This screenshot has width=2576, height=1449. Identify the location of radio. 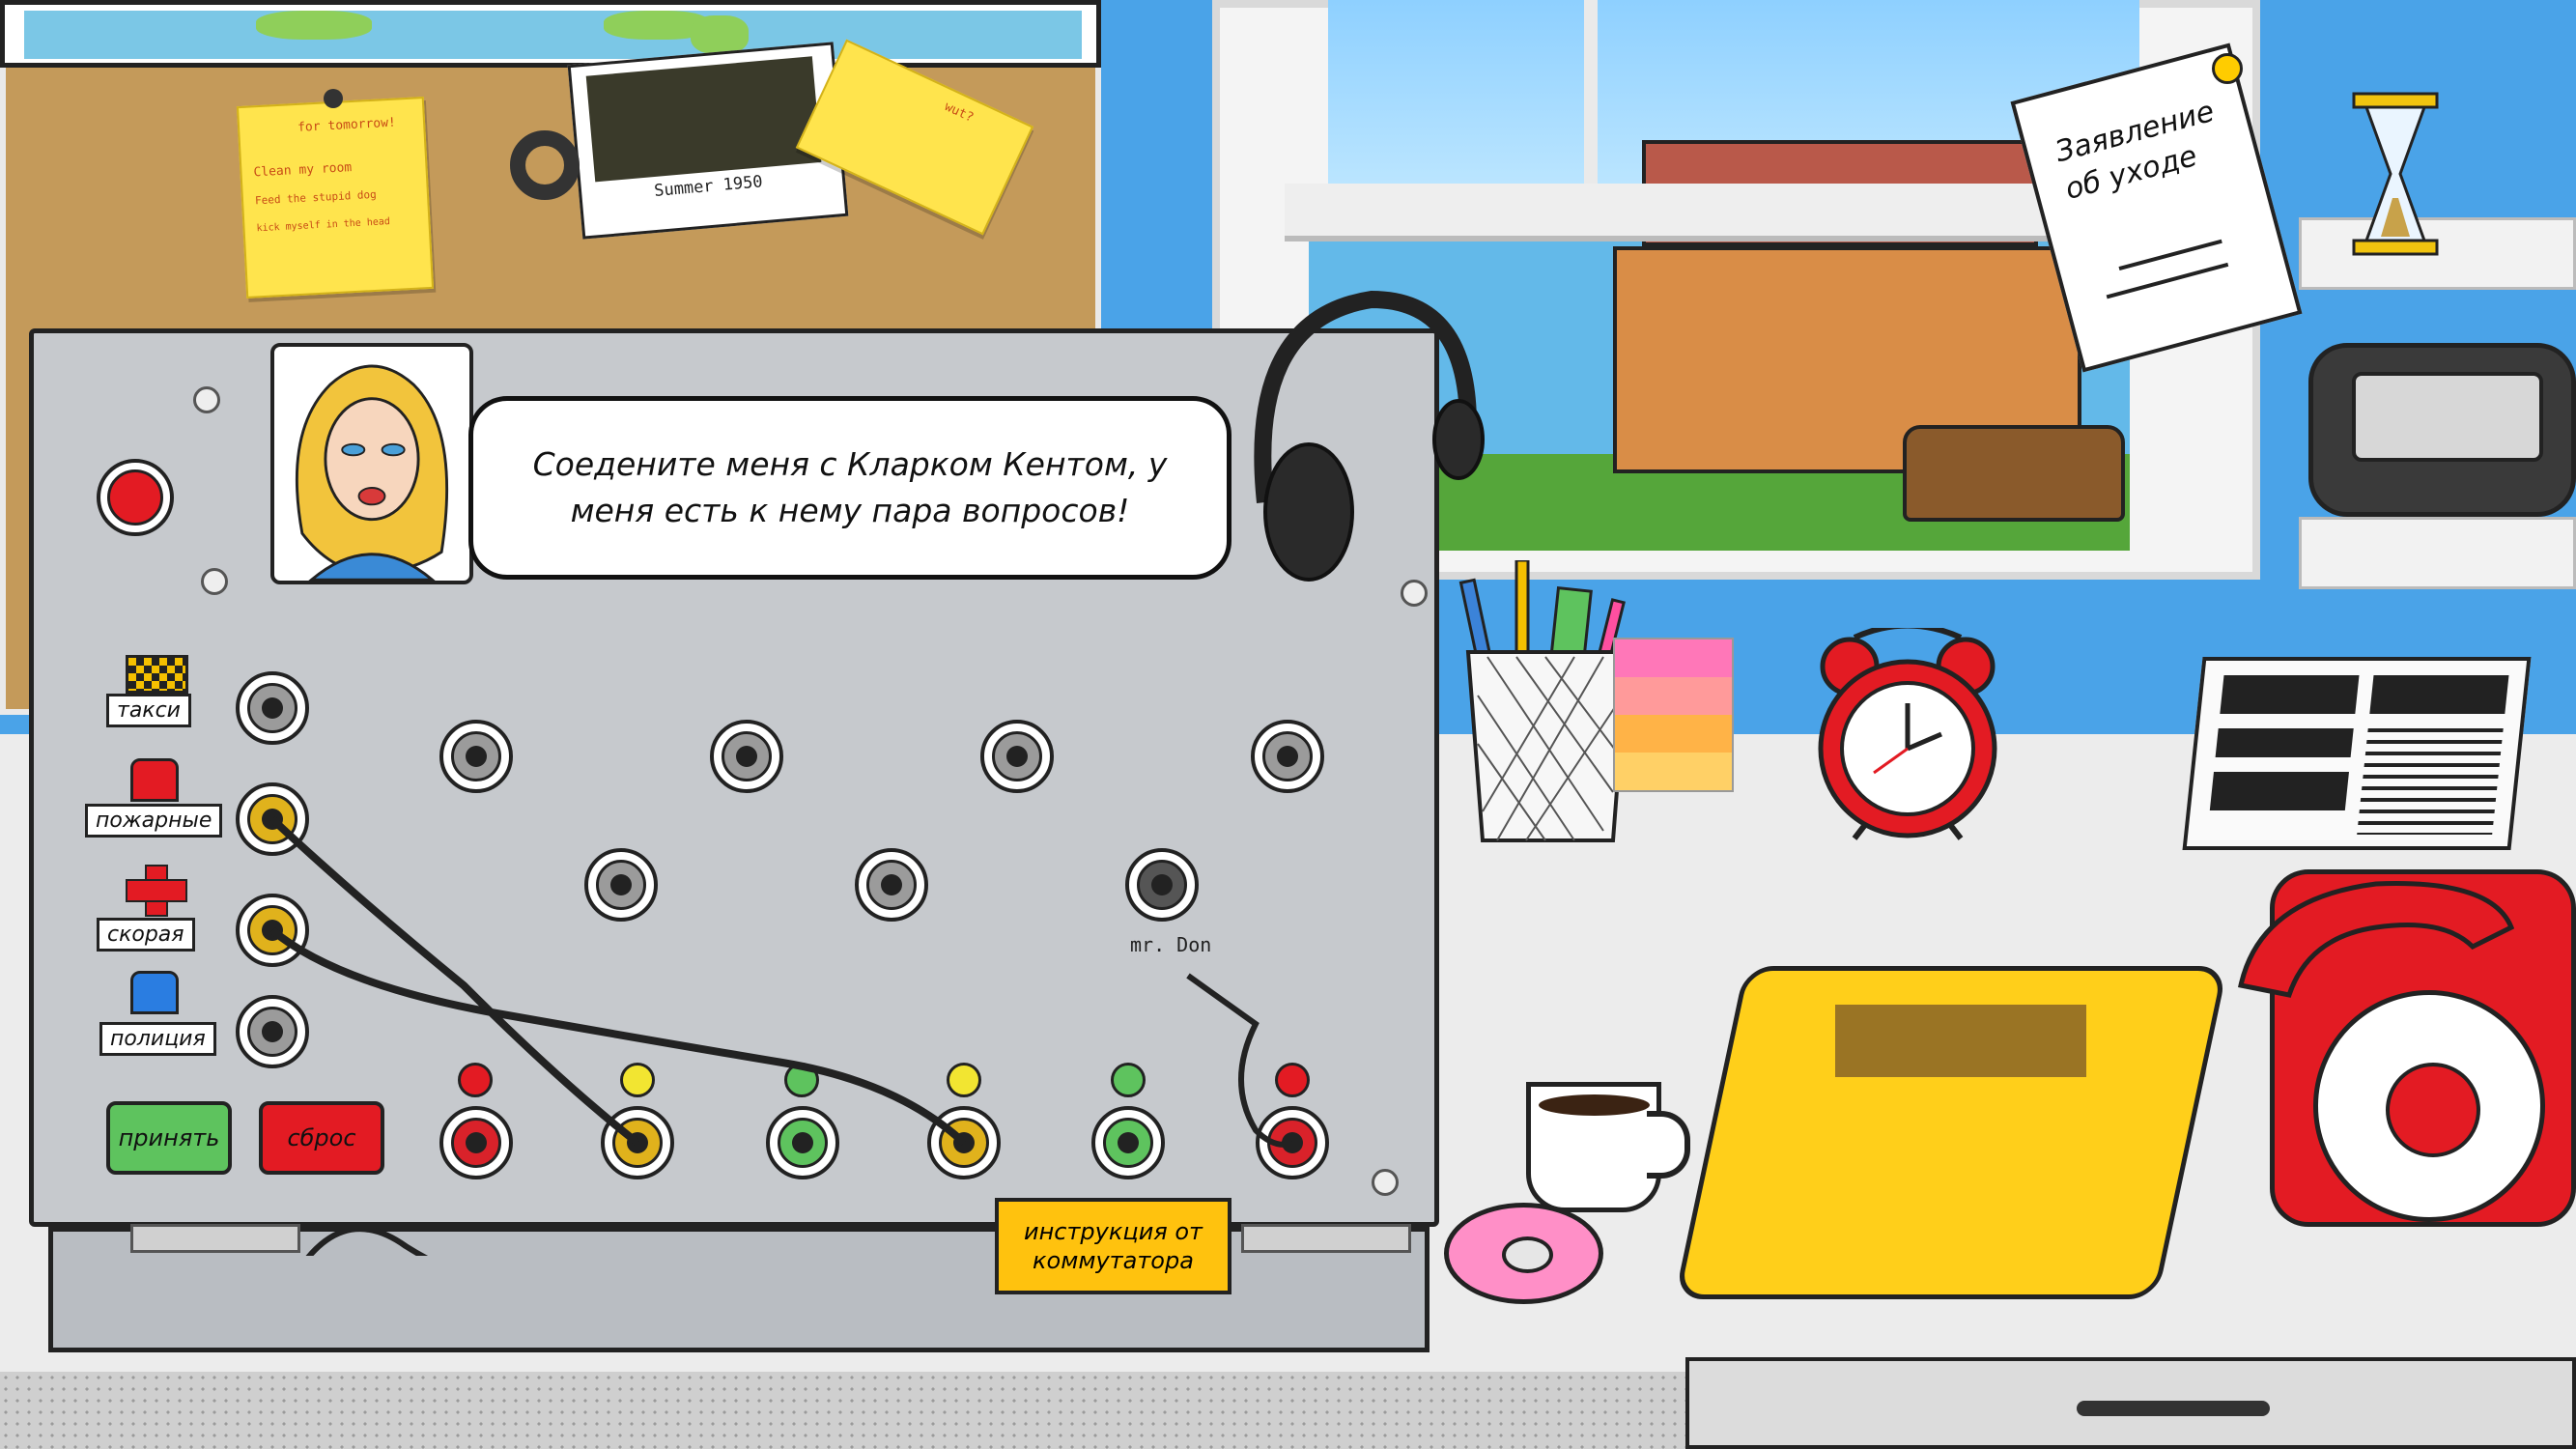
(2442, 430).